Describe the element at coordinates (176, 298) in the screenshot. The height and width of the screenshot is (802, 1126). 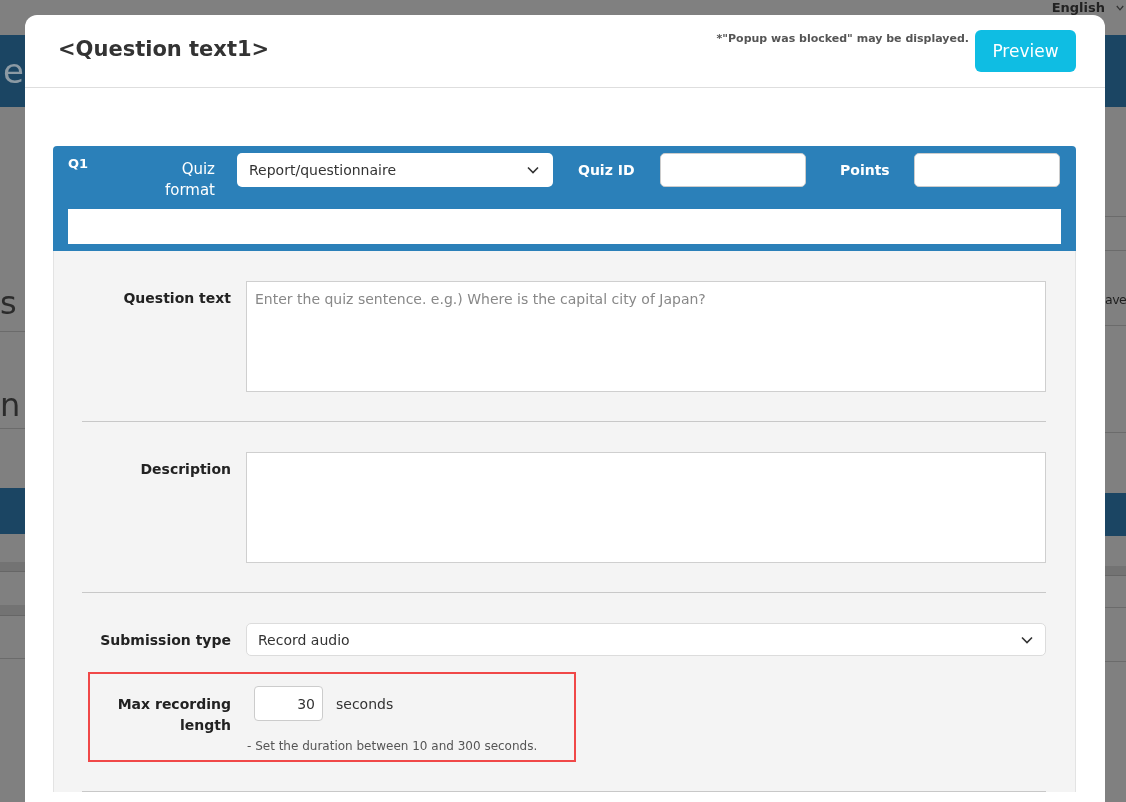
I see `field-label: Question text` at that location.